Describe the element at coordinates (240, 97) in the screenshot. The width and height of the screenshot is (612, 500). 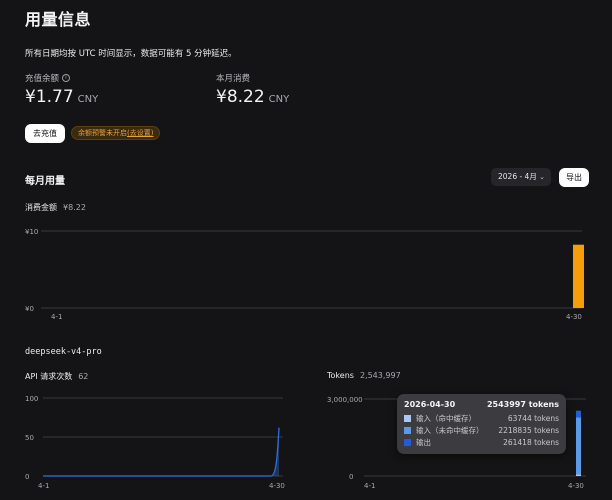
I see `monthly-spend-amount: ¥8.22` at that location.